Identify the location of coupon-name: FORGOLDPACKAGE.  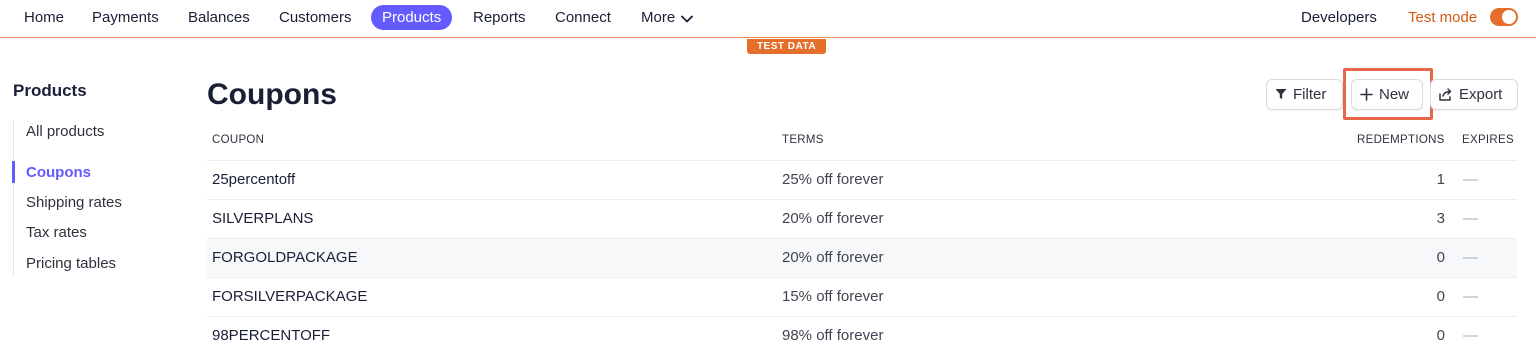
(285, 257).